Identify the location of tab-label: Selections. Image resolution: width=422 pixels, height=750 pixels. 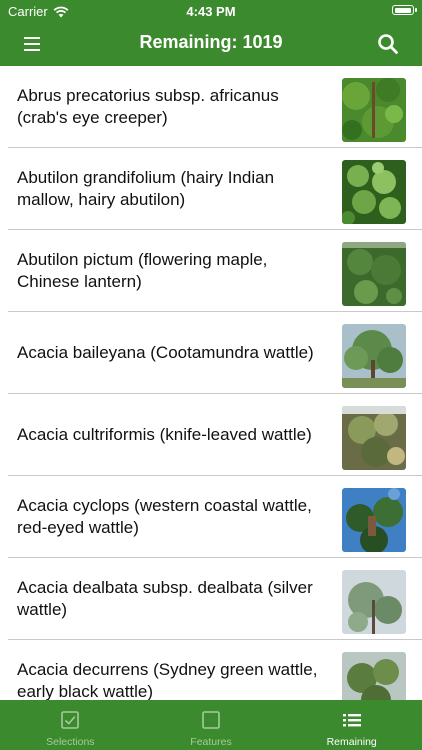
(70, 742).